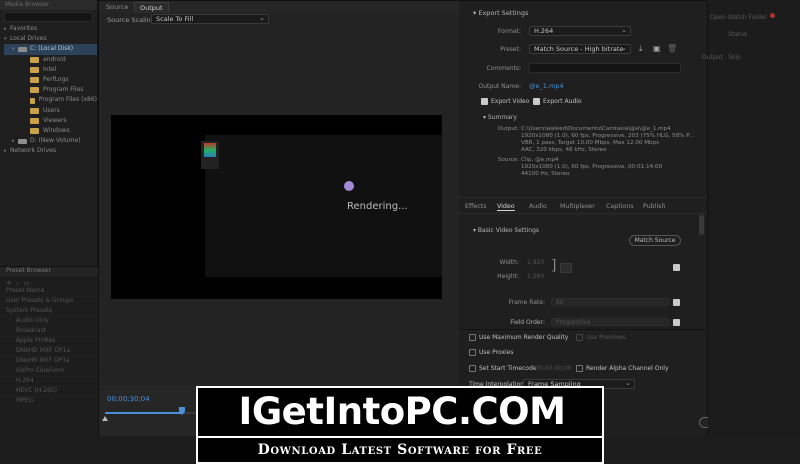 The width and height of the screenshot is (800, 464). What do you see at coordinates (657, 48) in the screenshot?
I see `import-preset-icon: ▣` at bounding box center [657, 48].